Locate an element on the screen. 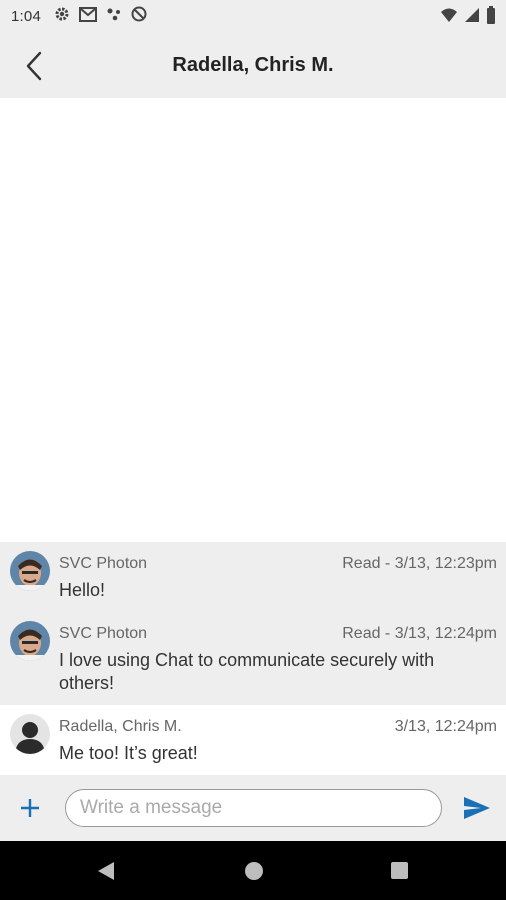  status-bar: 1:04 is located at coordinates (253, 16).